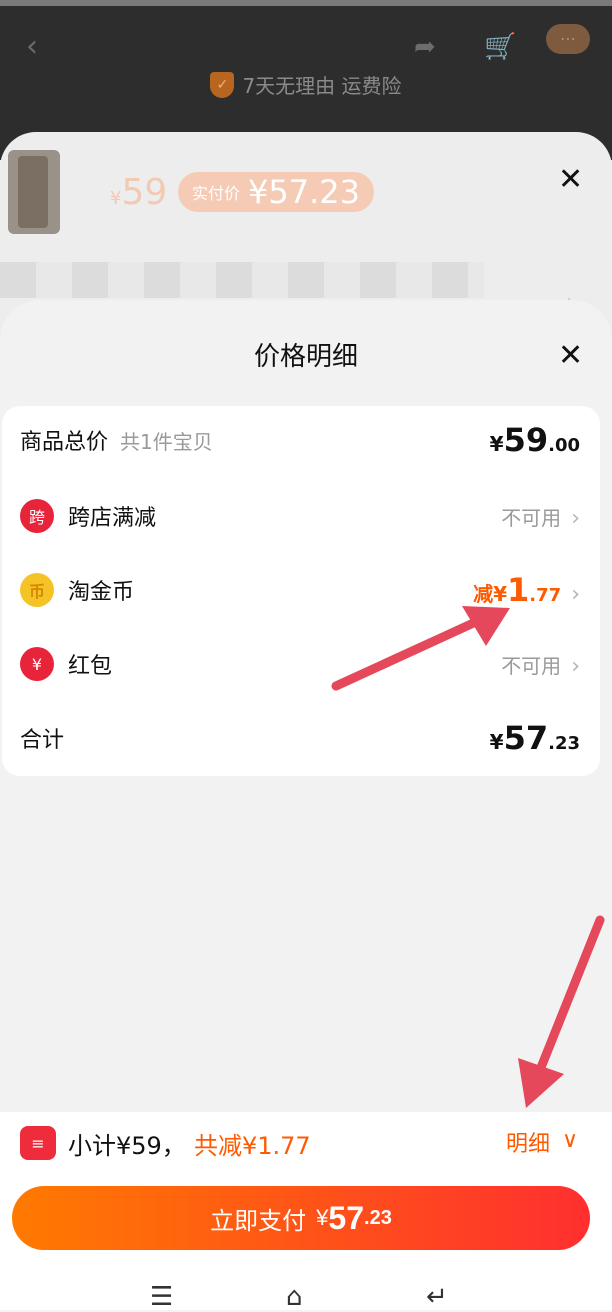 The image size is (612, 1312). I want to click on back-nav-icon: ↵, so click(437, 1297).